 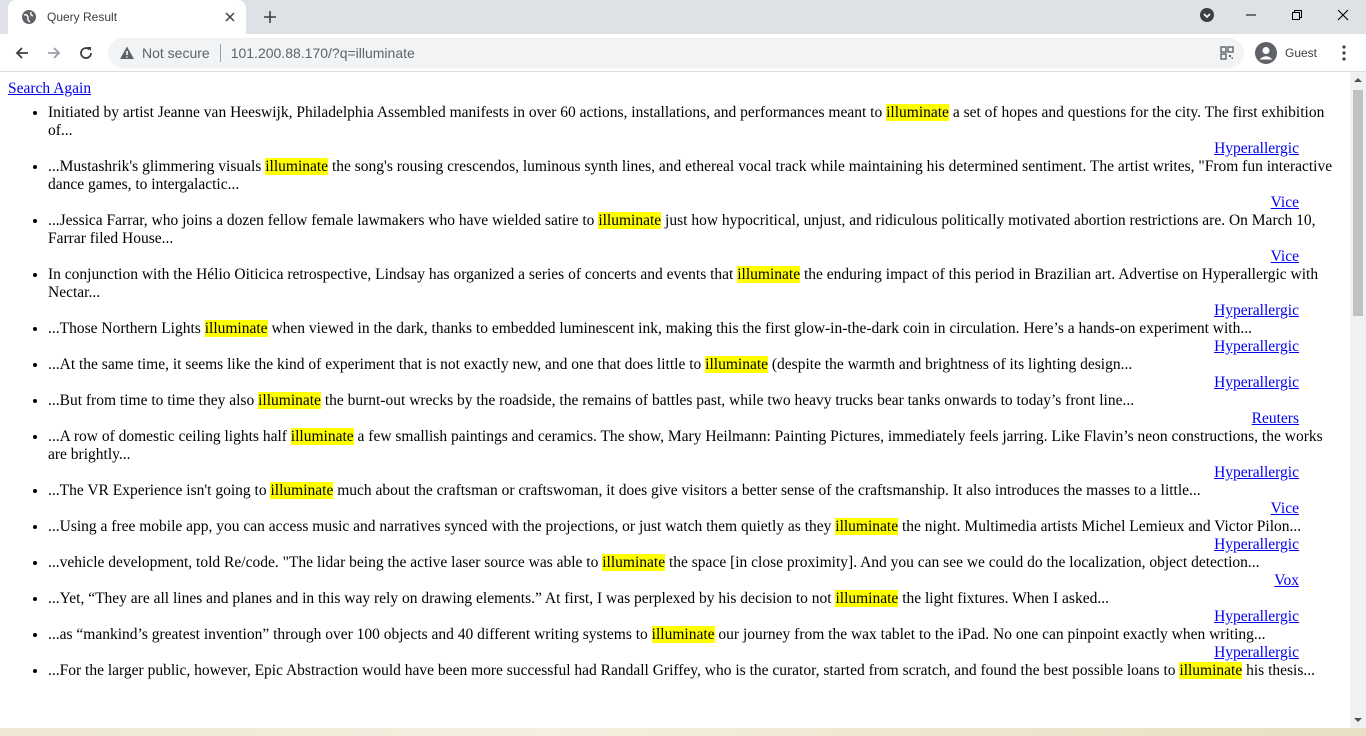 What do you see at coordinates (220, 53) in the screenshot?
I see `omnibox-separator` at bounding box center [220, 53].